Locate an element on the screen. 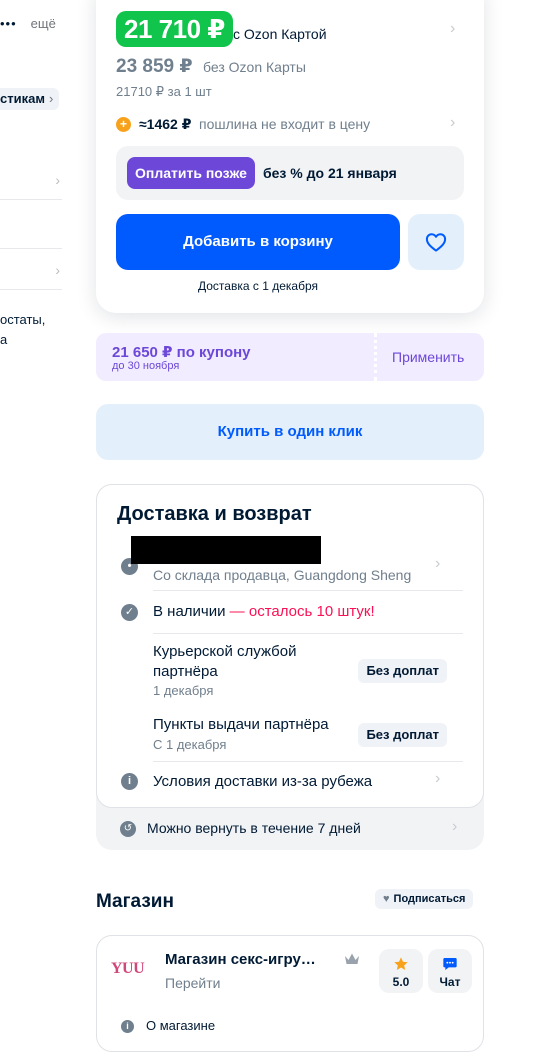 The image size is (546, 1063). shop-title: Магазин is located at coordinates (135, 901).